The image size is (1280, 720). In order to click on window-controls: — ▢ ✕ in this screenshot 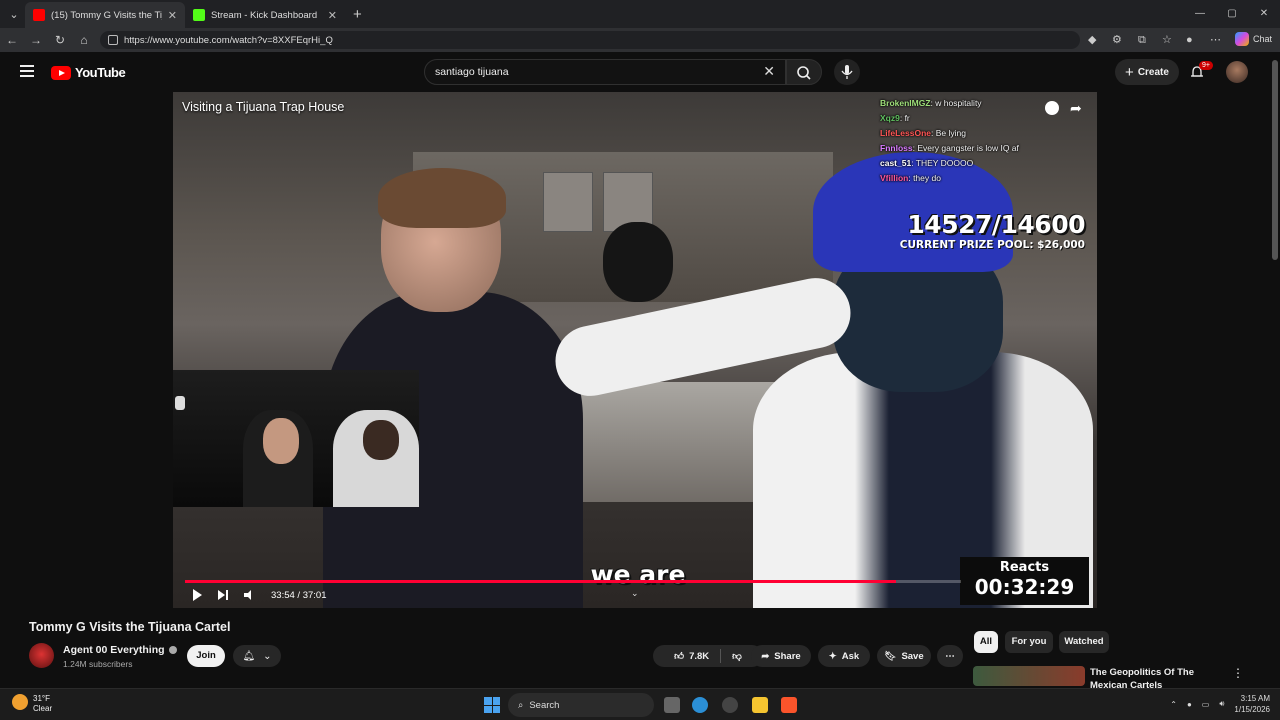, I will do `click(1232, 14)`.